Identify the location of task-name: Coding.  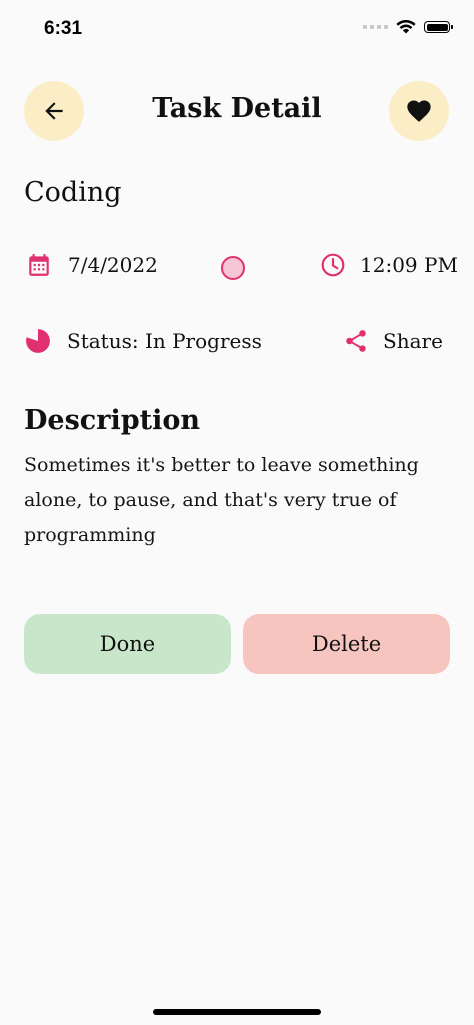
(73, 192).